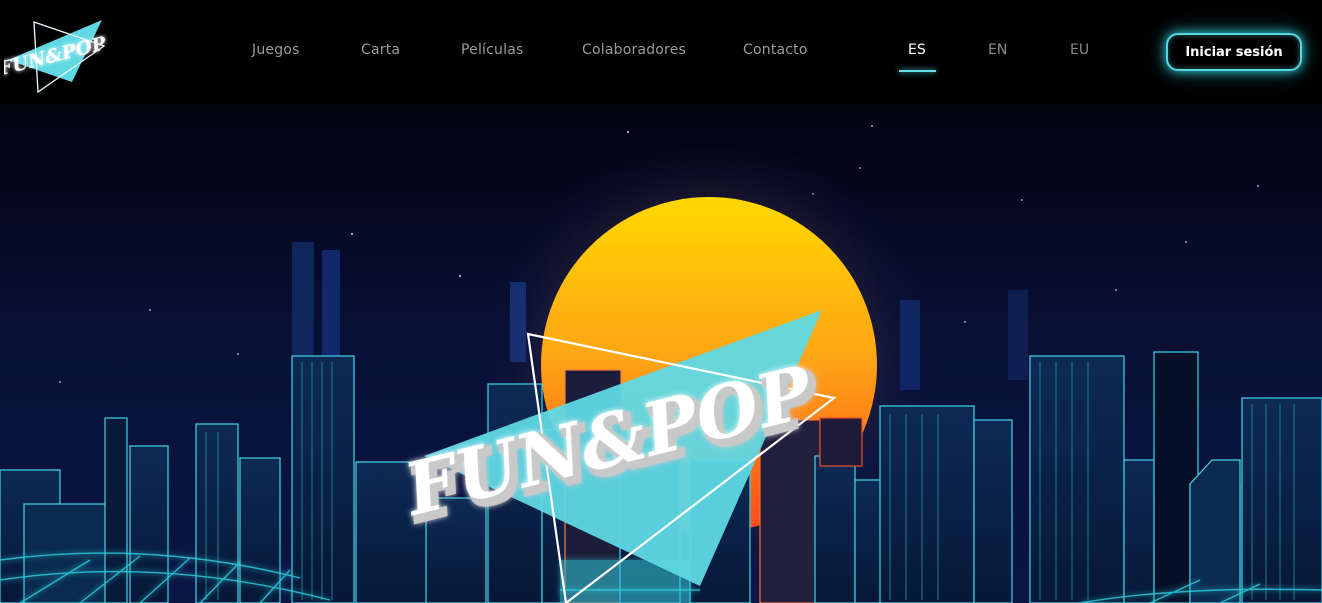  What do you see at coordinates (634, 50) in the screenshot?
I see `nav-link-colaboradores: Colaboradores` at bounding box center [634, 50].